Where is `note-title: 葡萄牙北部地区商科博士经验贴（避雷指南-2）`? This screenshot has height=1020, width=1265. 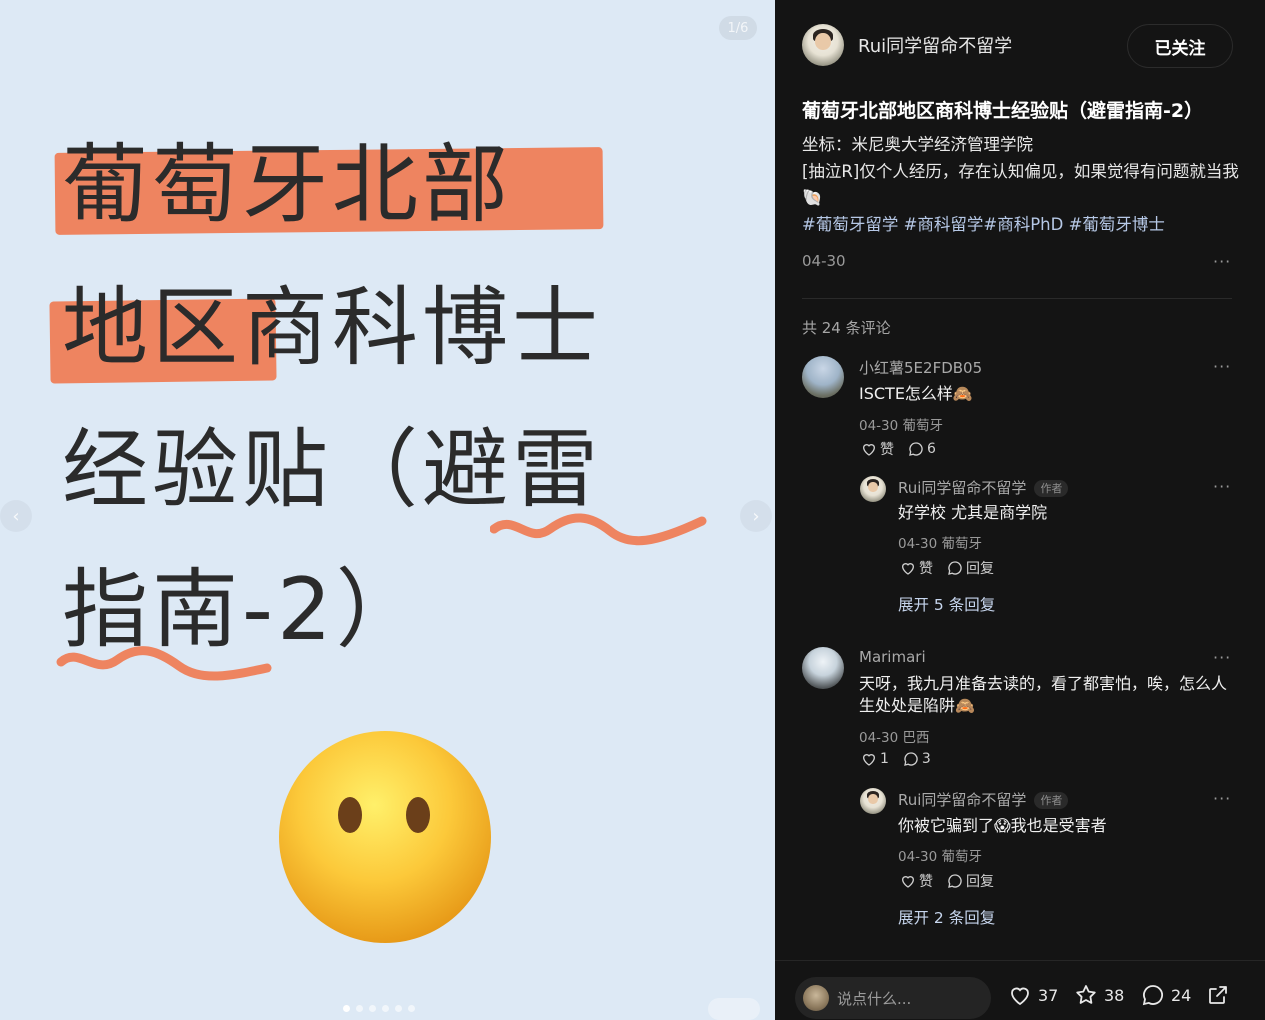
note-title: 葡萄牙北部地区商科博士经验贴（避雷指南-2） is located at coordinates (1003, 111).